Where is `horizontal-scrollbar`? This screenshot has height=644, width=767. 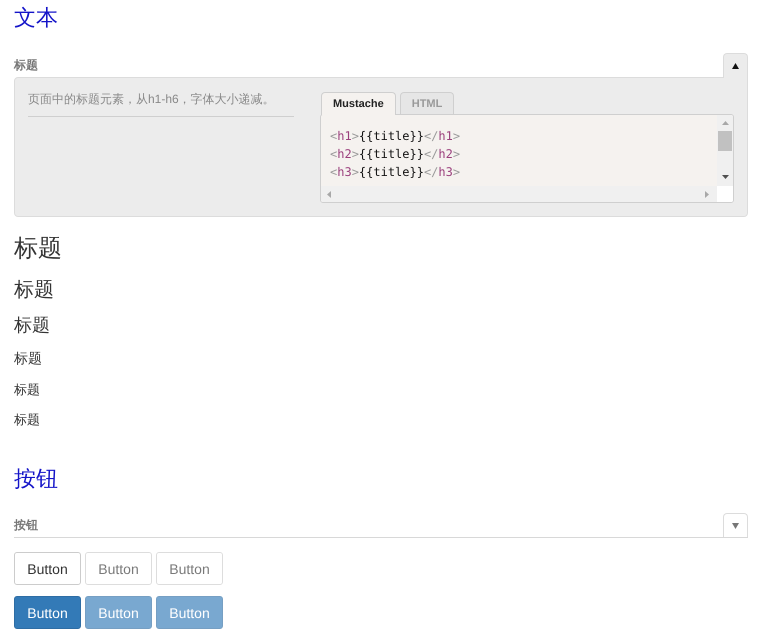
horizontal-scrollbar is located at coordinates (519, 194).